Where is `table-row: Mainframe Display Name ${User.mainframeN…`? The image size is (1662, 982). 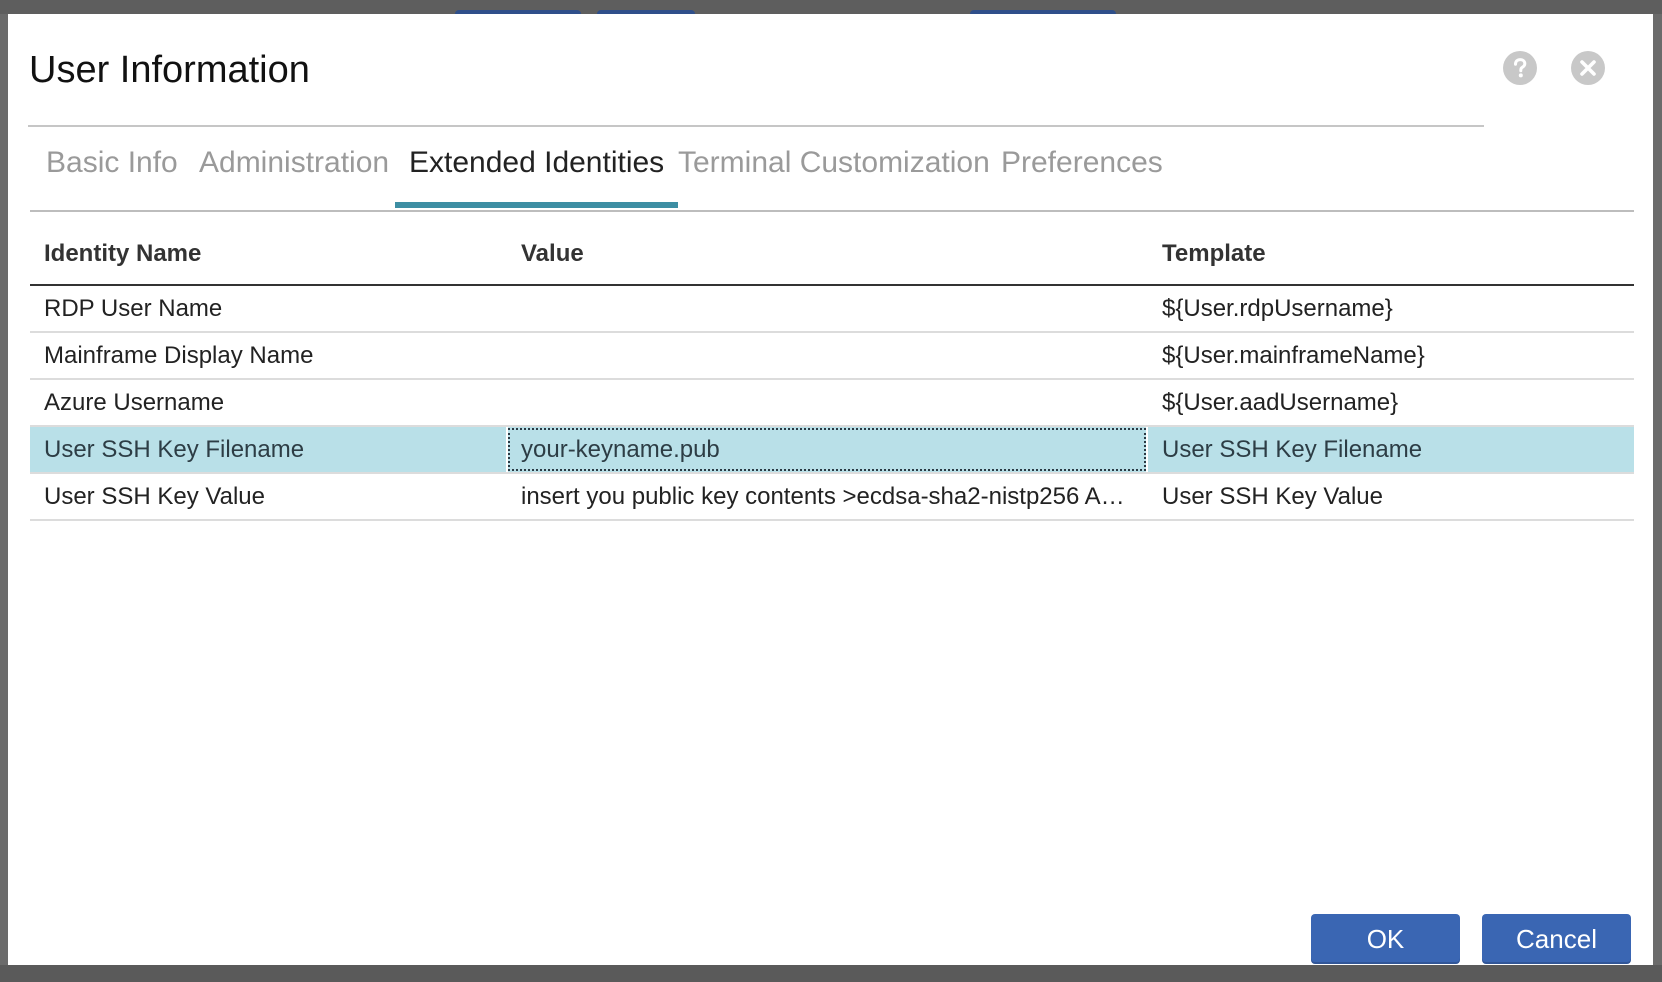
table-row: Mainframe Display Name ${User.mainframeN… is located at coordinates (832, 356).